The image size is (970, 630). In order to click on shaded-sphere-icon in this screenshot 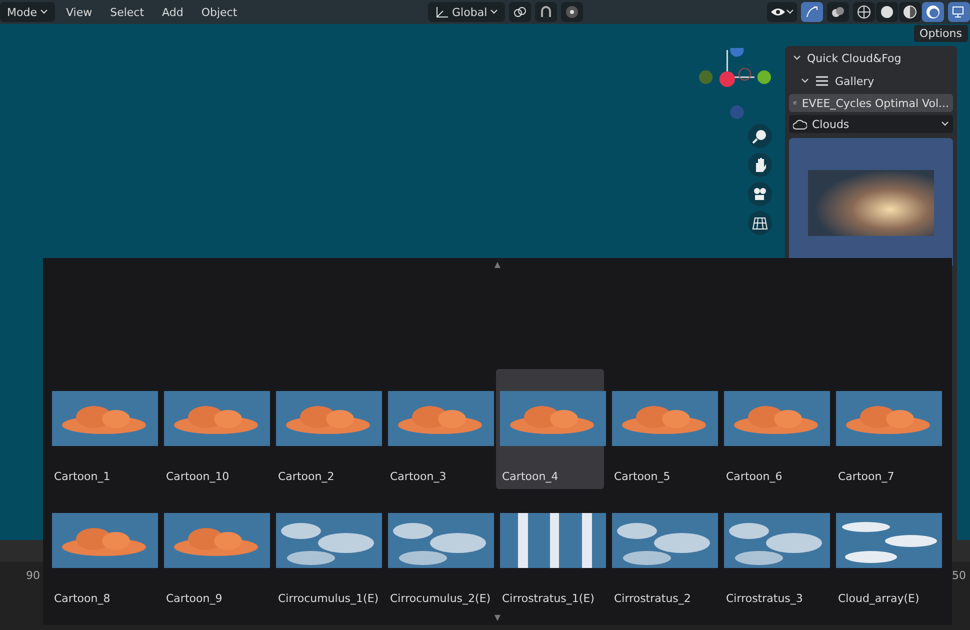, I will do `click(933, 12)`.